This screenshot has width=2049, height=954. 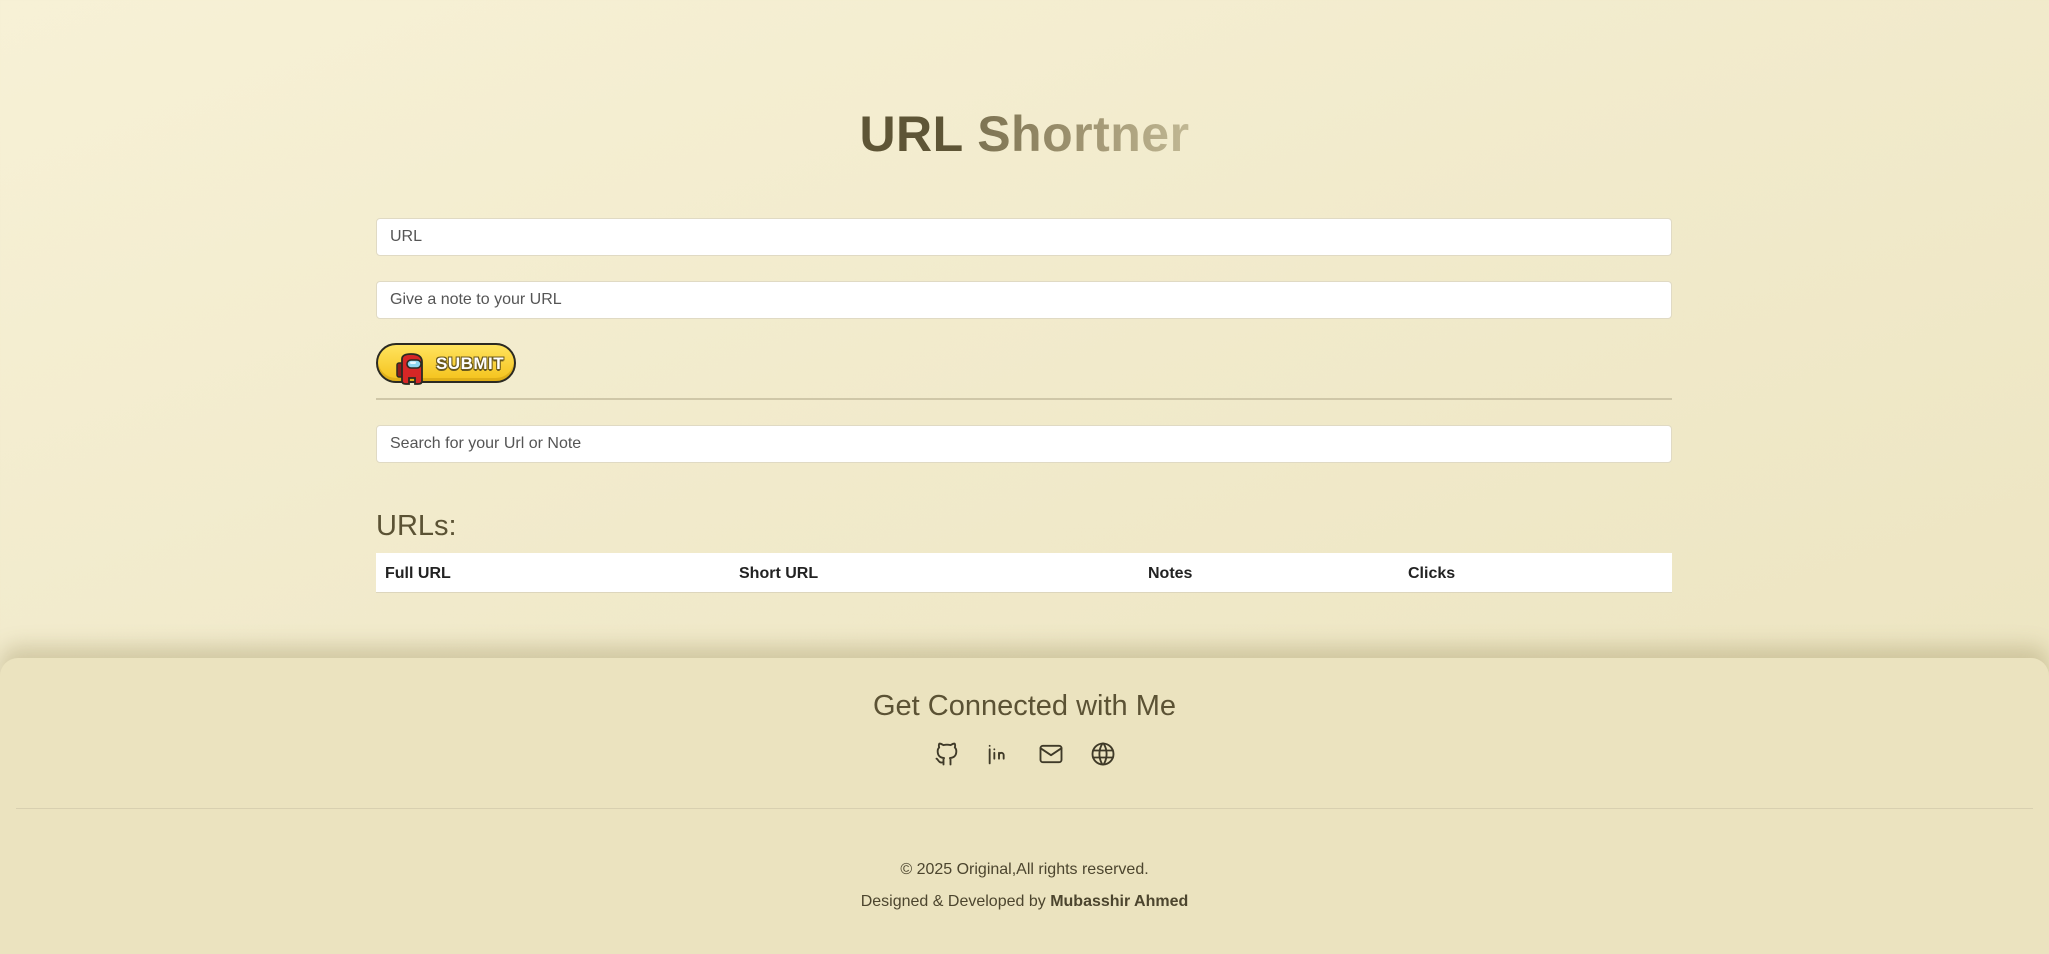 I want to click on footer-title: Get Connected with Me, so click(x=1024, y=706).